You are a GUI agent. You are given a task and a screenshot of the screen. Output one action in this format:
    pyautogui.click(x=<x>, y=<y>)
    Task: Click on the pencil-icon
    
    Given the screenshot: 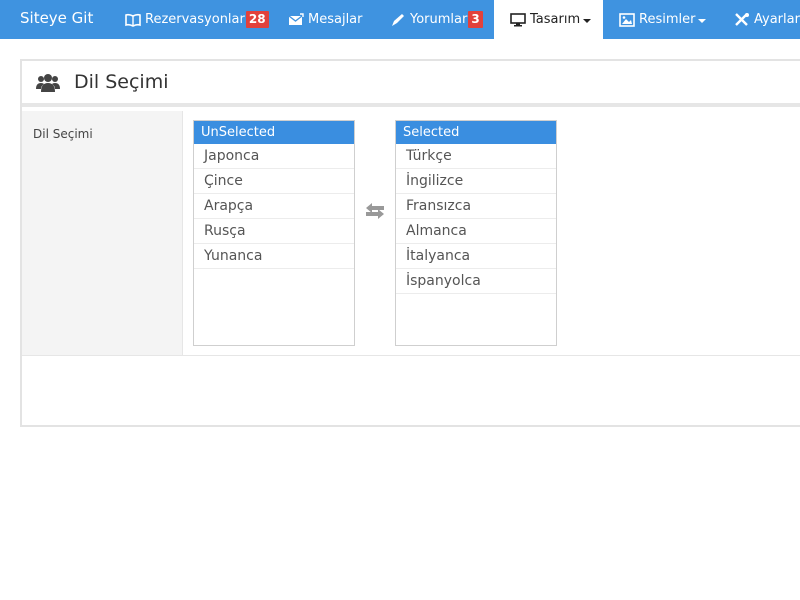 What is the action you would take?
    pyautogui.click(x=398, y=19)
    